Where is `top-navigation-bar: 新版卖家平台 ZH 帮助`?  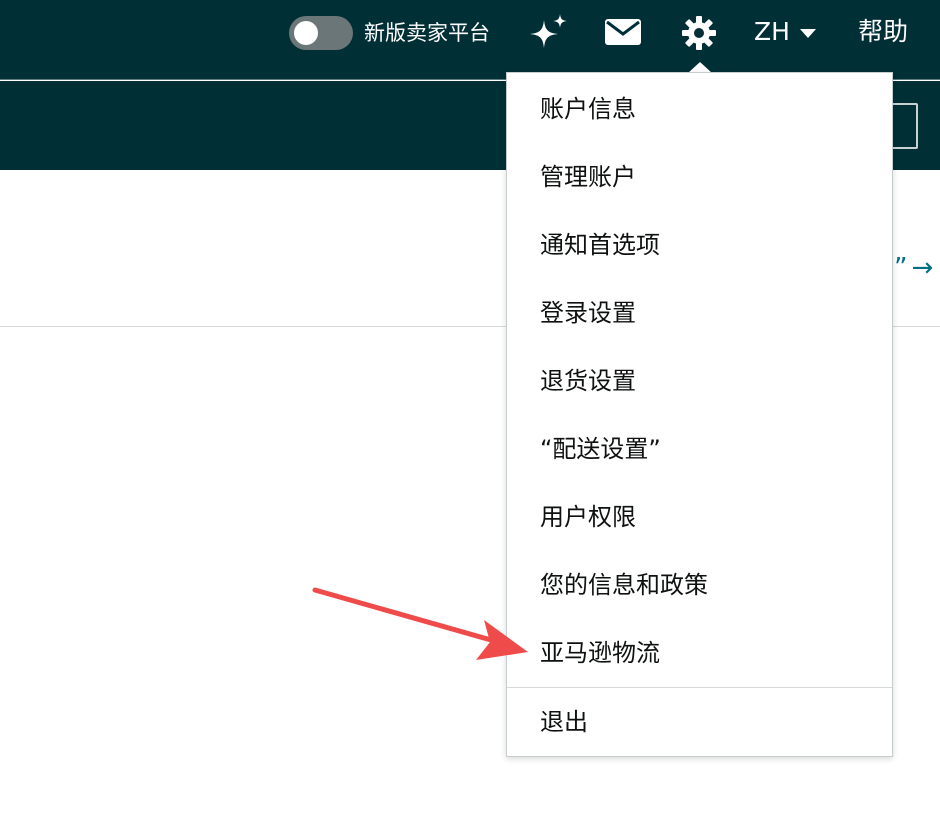
top-navigation-bar: 新版卖家平台 ZH 帮助 is located at coordinates (470, 40).